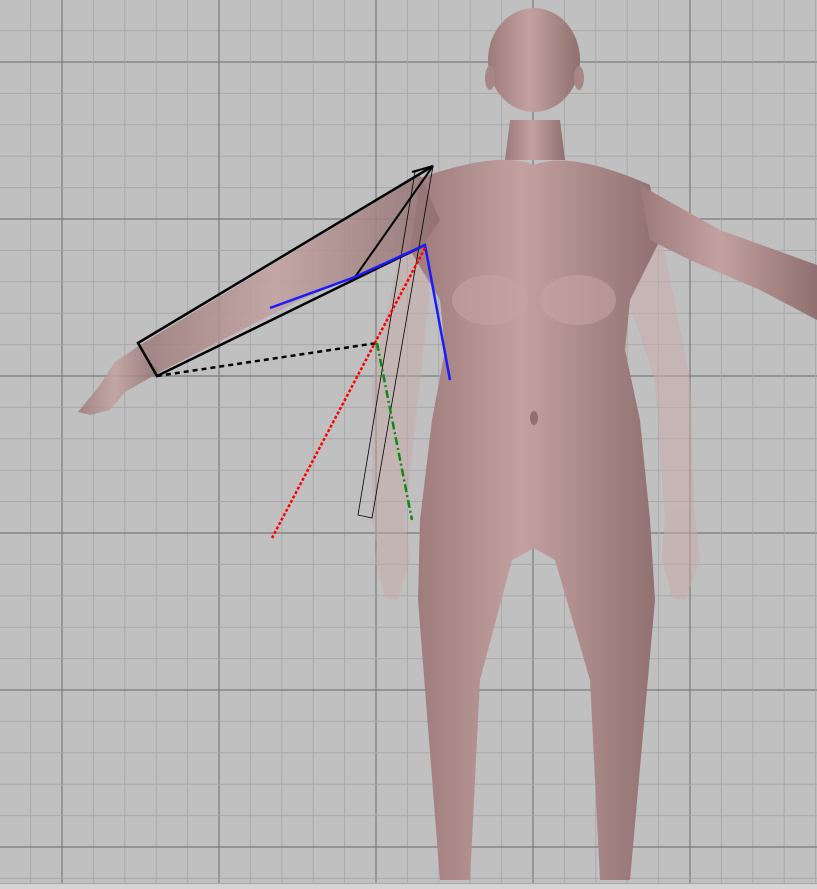 The width and height of the screenshot is (817, 889). What do you see at coordinates (535, 140) in the screenshot?
I see `neck` at bounding box center [535, 140].